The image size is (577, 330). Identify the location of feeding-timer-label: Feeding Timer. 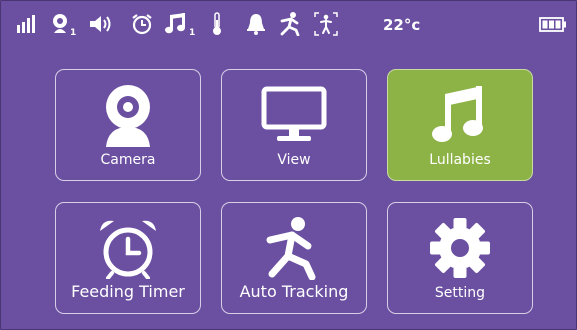
(128, 291).